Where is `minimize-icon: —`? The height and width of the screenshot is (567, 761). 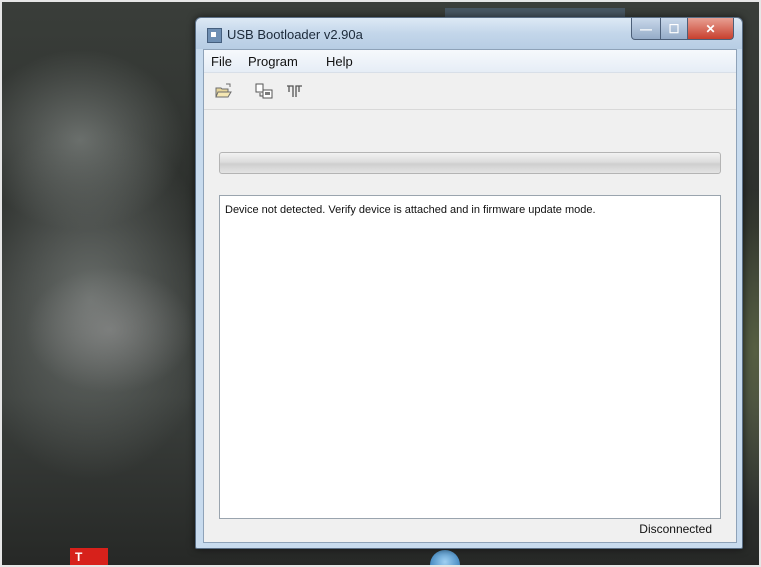 minimize-icon: — is located at coordinates (646, 28).